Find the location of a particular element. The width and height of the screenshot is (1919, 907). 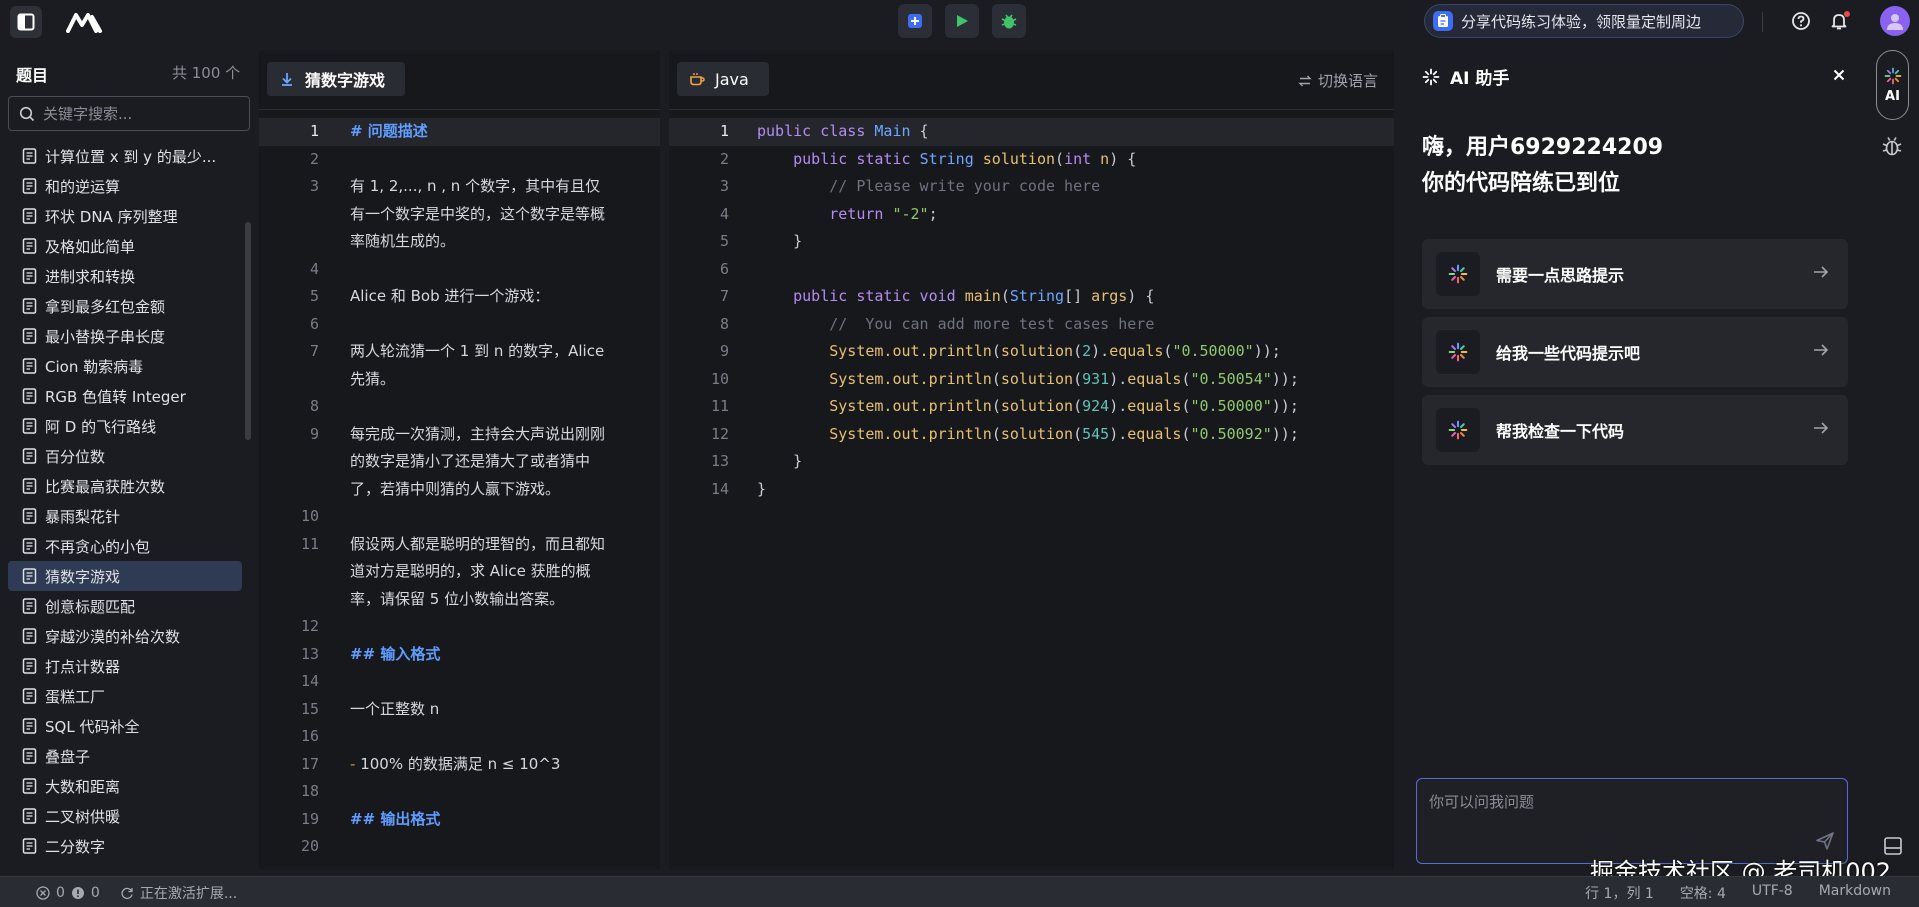

search-input is located at coordinates (143, 113).